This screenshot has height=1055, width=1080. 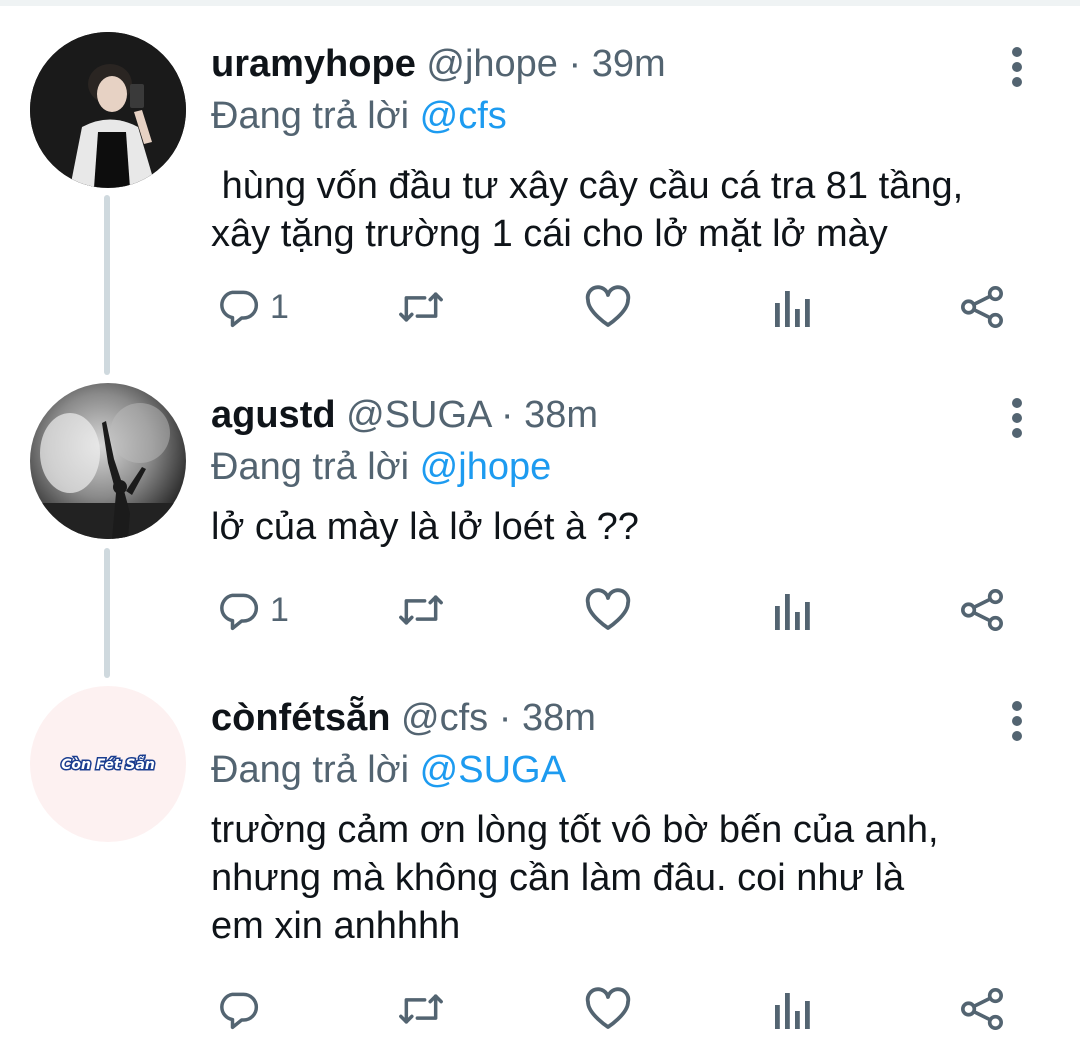 I want to click on reply-button, so click(x=243, y=1009).